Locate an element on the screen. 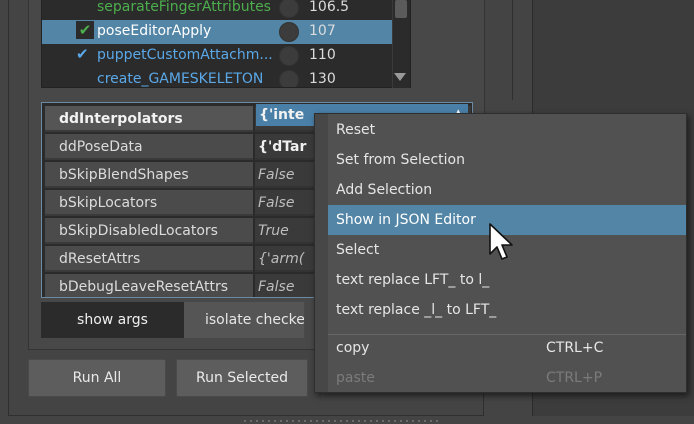  panel-divider is located at coordinates (512, 50).